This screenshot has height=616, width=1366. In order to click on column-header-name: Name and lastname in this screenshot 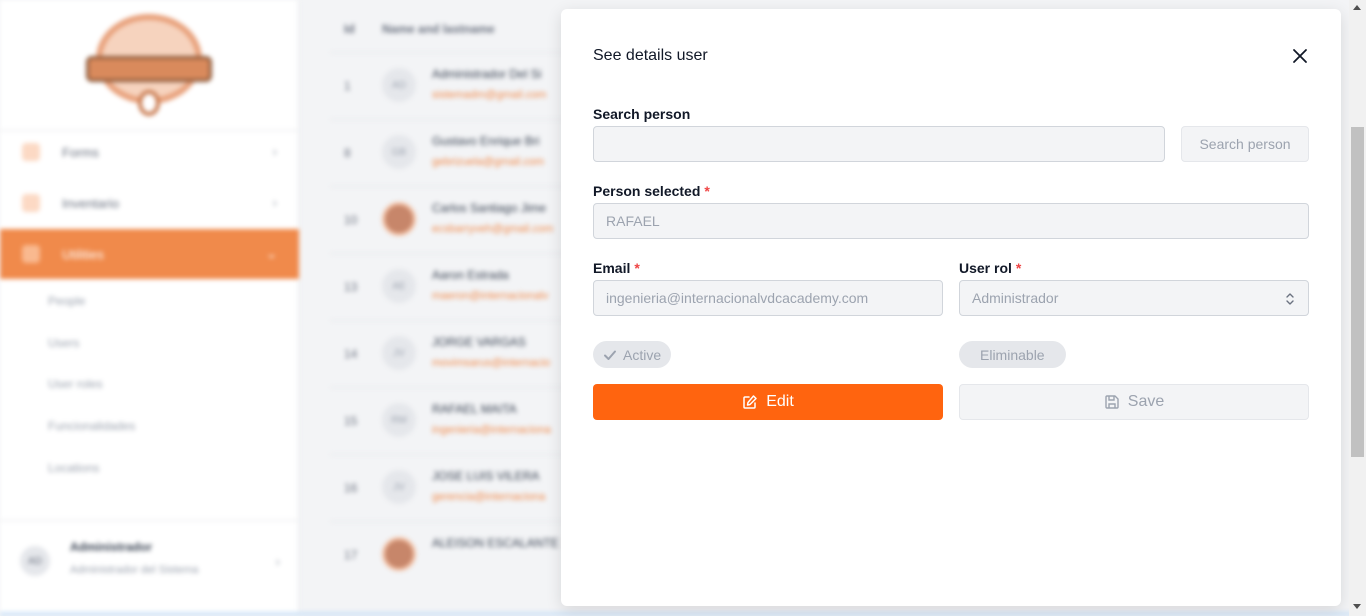, I will do `click(438, 29)`.